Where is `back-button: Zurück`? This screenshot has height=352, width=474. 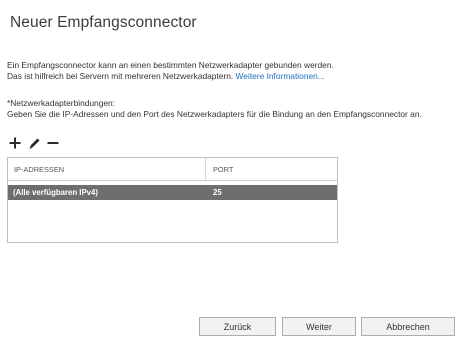
back-button: Zurück is located at coordinates (237, 326).